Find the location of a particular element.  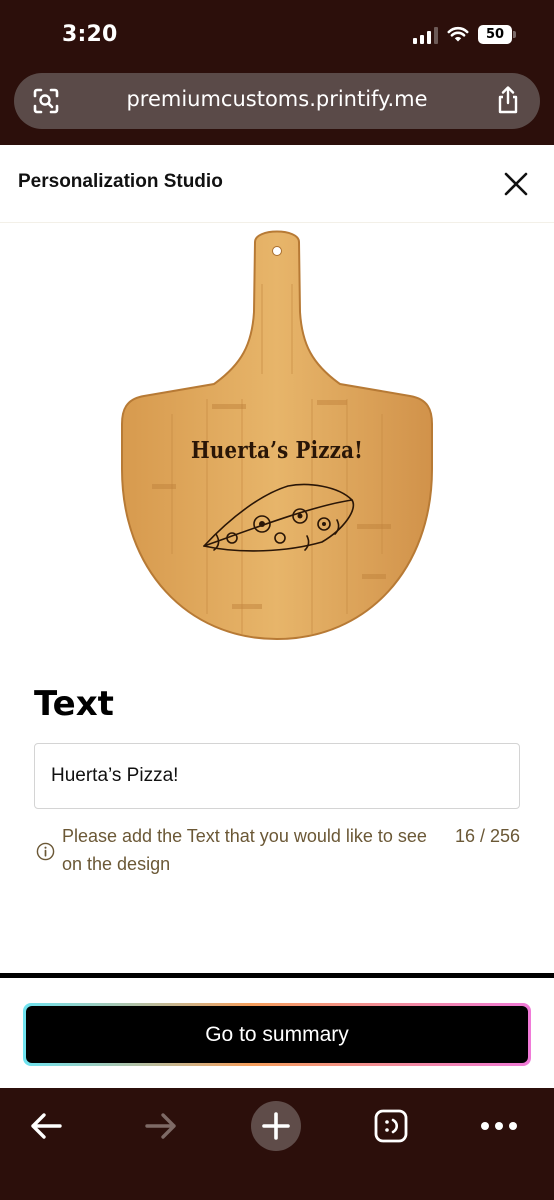

character-counter: 16 / 256 is located at coordinates (487, 836).